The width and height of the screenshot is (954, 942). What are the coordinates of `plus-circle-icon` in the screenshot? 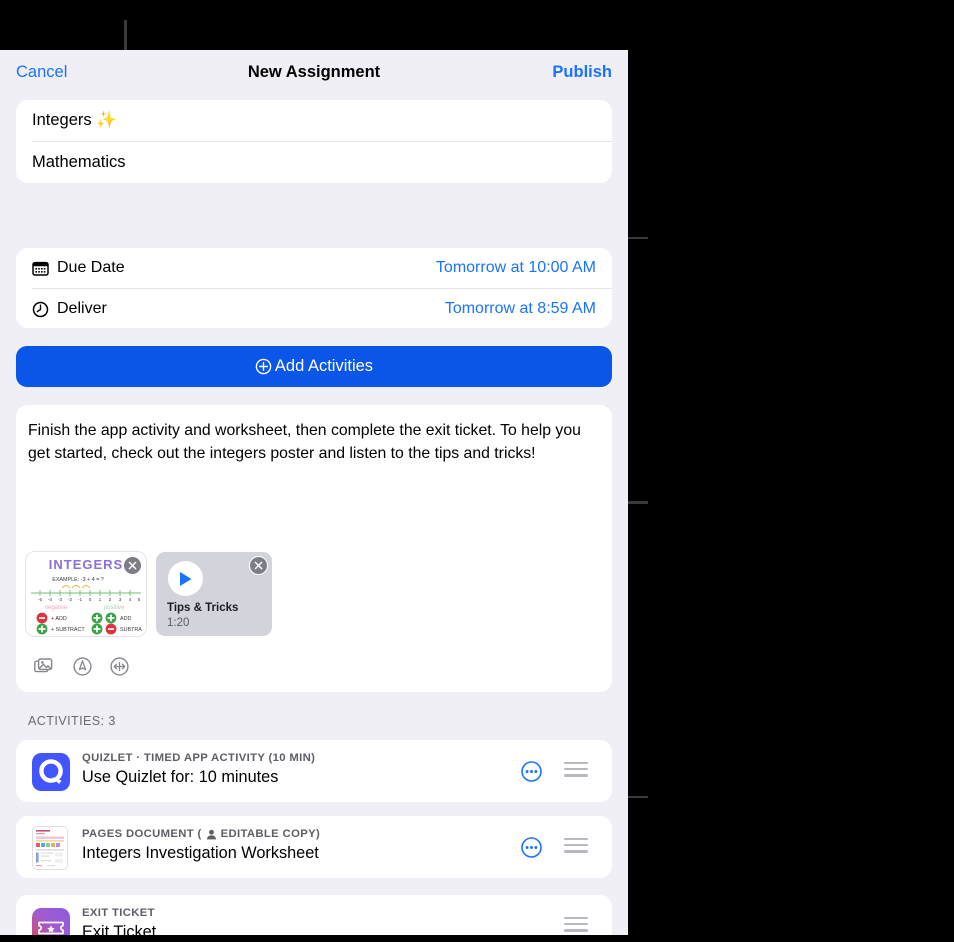 It's located at (263, 366).